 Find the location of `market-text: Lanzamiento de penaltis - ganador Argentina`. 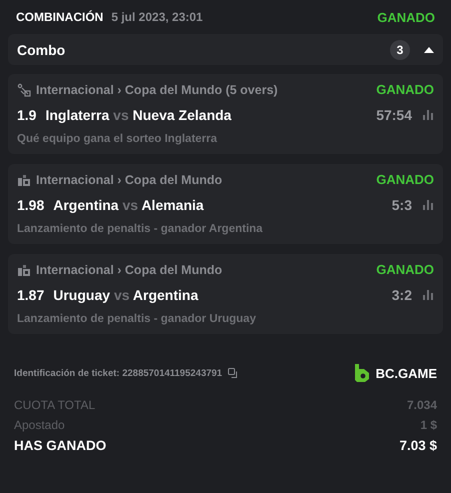

market-text: Lanzamiento de penaltis - ganador Argentina is located at coordinates (140, 229).